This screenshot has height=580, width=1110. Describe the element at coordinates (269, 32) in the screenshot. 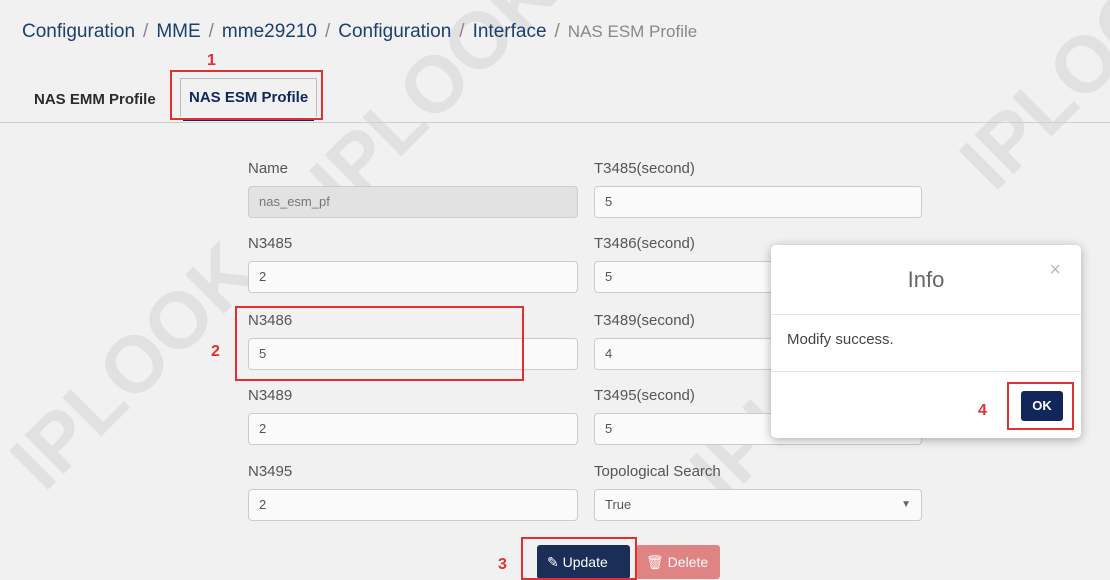

I see `breadcrumb-mme29210: mme29210` at that location.